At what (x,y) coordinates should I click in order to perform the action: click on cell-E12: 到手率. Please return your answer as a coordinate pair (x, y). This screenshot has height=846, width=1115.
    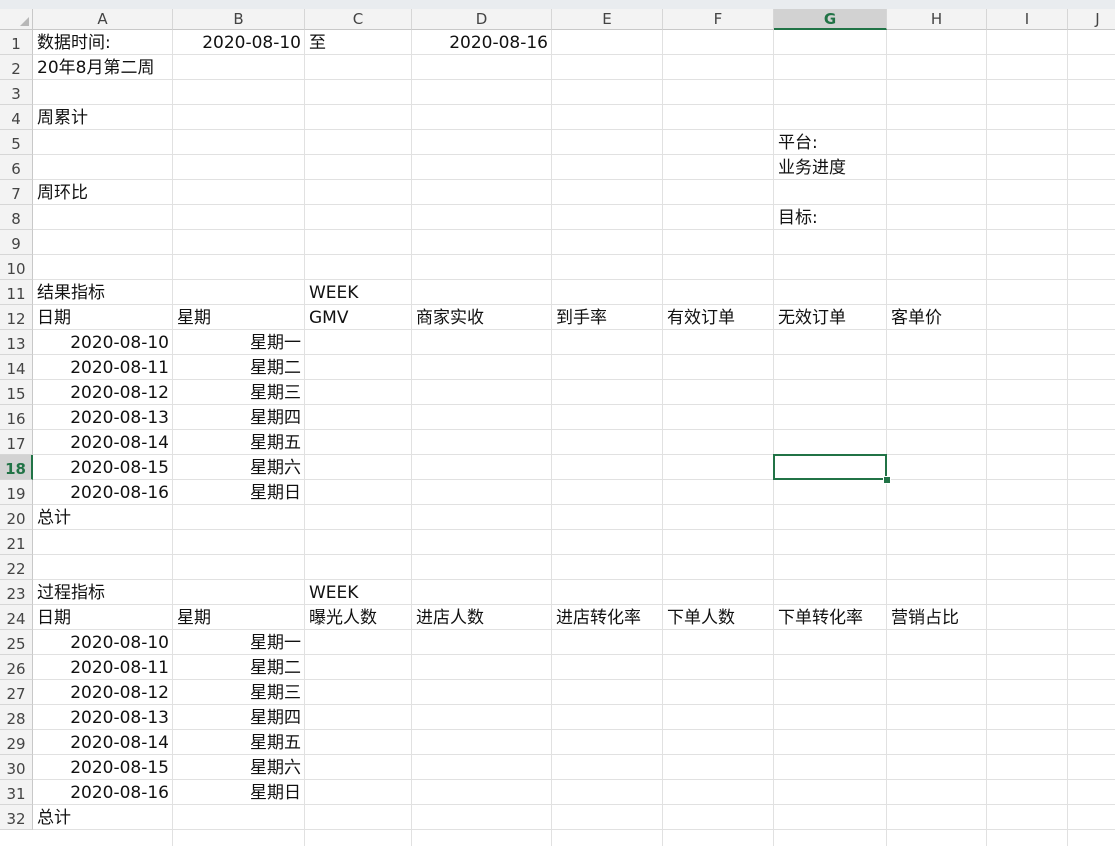
    Looking at the image, I should click on (607, 318).